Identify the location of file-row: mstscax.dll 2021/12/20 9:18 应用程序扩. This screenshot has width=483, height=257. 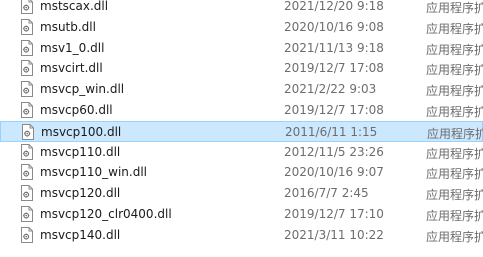
(241, 8).